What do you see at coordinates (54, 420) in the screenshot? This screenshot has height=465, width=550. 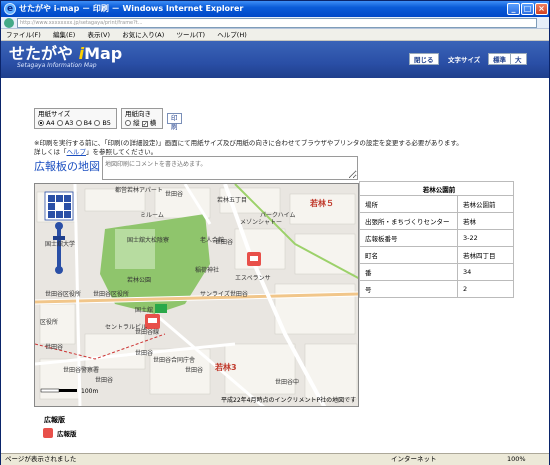 I see `legend-title: 広報版` at bounding box center [54, 420].